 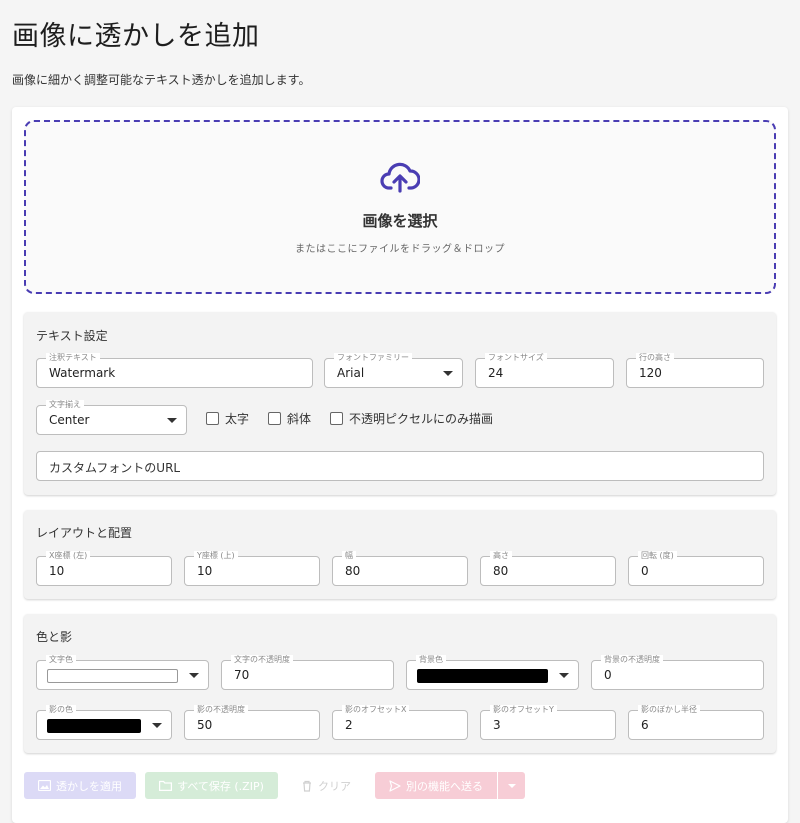 I want to click on text-opacity-value: 70, so click(x=242, y=675).